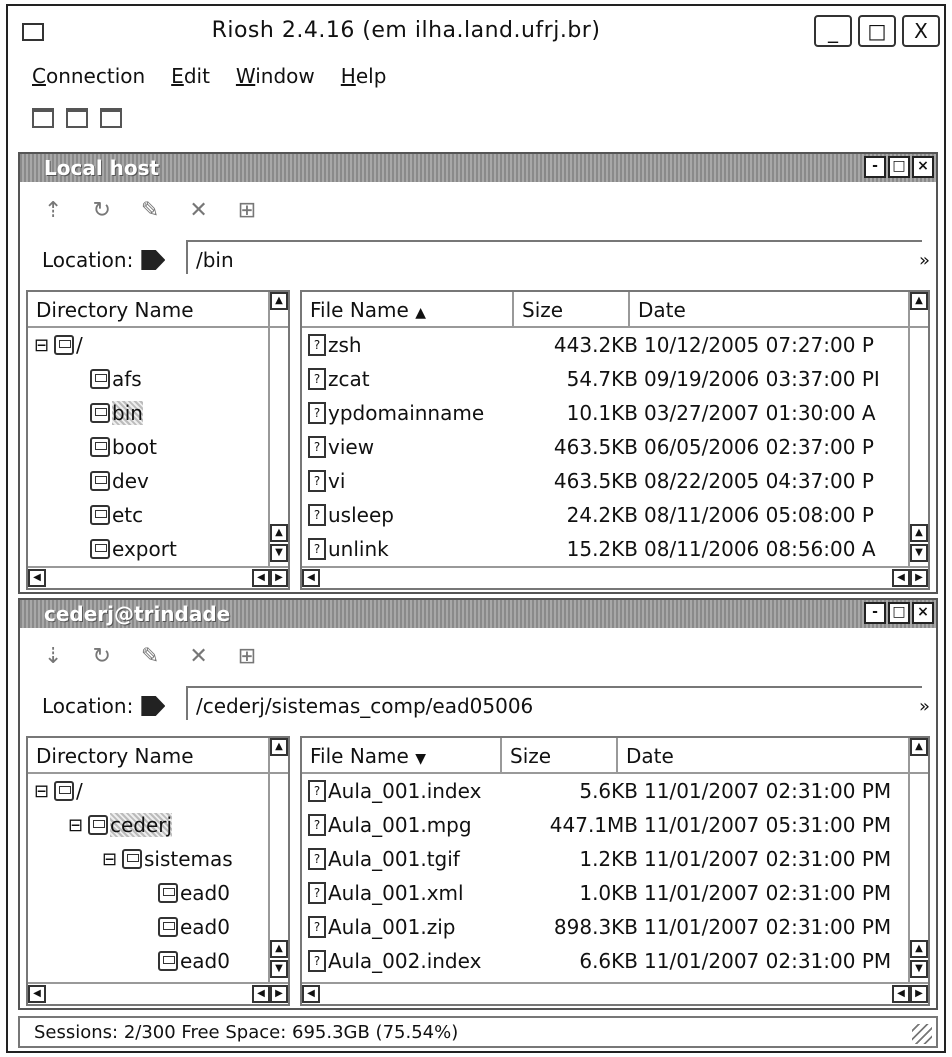  I want to click on tree-node: export, so click(158, 549).